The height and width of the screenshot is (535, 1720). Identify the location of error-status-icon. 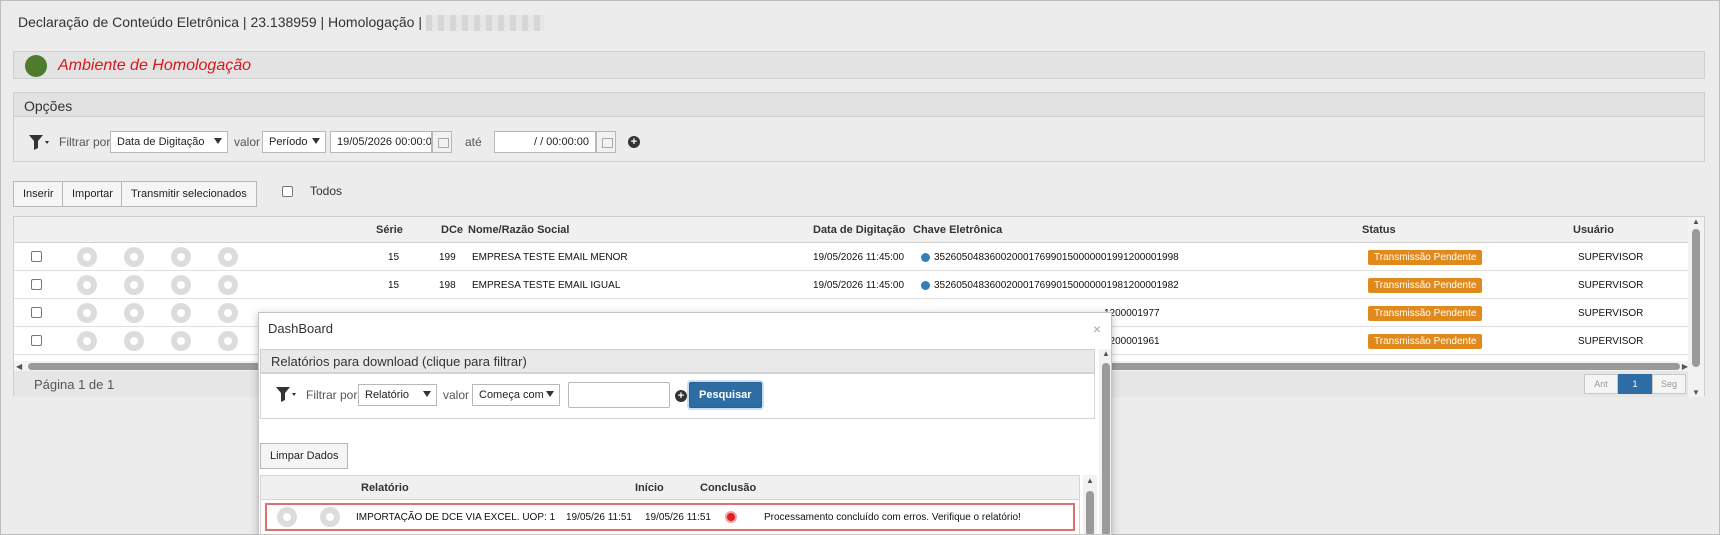
(731, 517).